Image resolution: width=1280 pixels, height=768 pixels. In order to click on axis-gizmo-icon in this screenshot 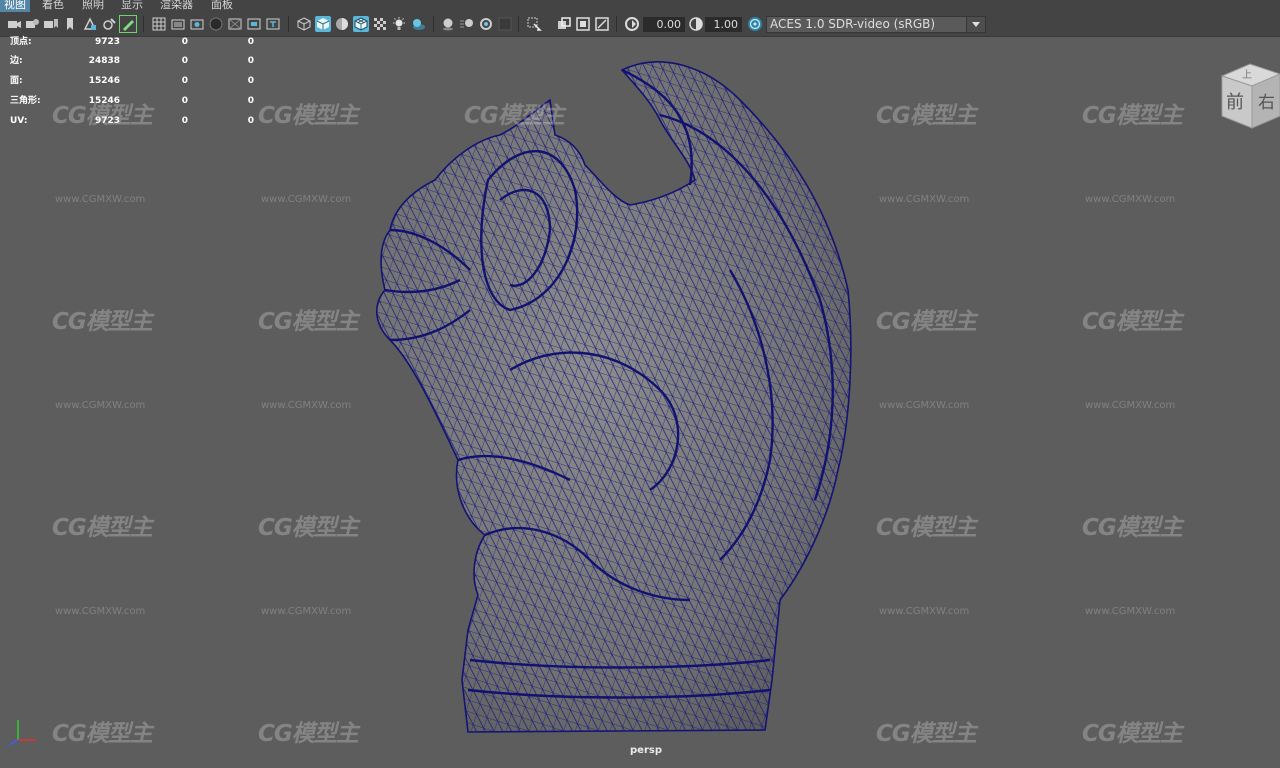, I will do `click(22, 731)`.